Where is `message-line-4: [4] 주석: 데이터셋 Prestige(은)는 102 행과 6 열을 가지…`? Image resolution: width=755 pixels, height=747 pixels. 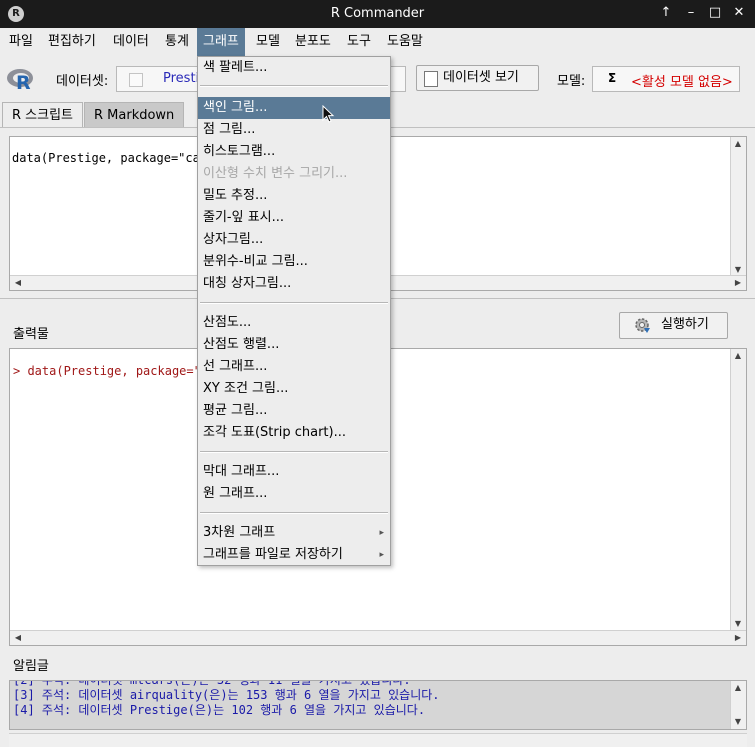 message-line-4: [4] 주석: 데이터셋 Prestige(은)는 102 행과 6 열을 가지… is located at coordinates (219, 710).